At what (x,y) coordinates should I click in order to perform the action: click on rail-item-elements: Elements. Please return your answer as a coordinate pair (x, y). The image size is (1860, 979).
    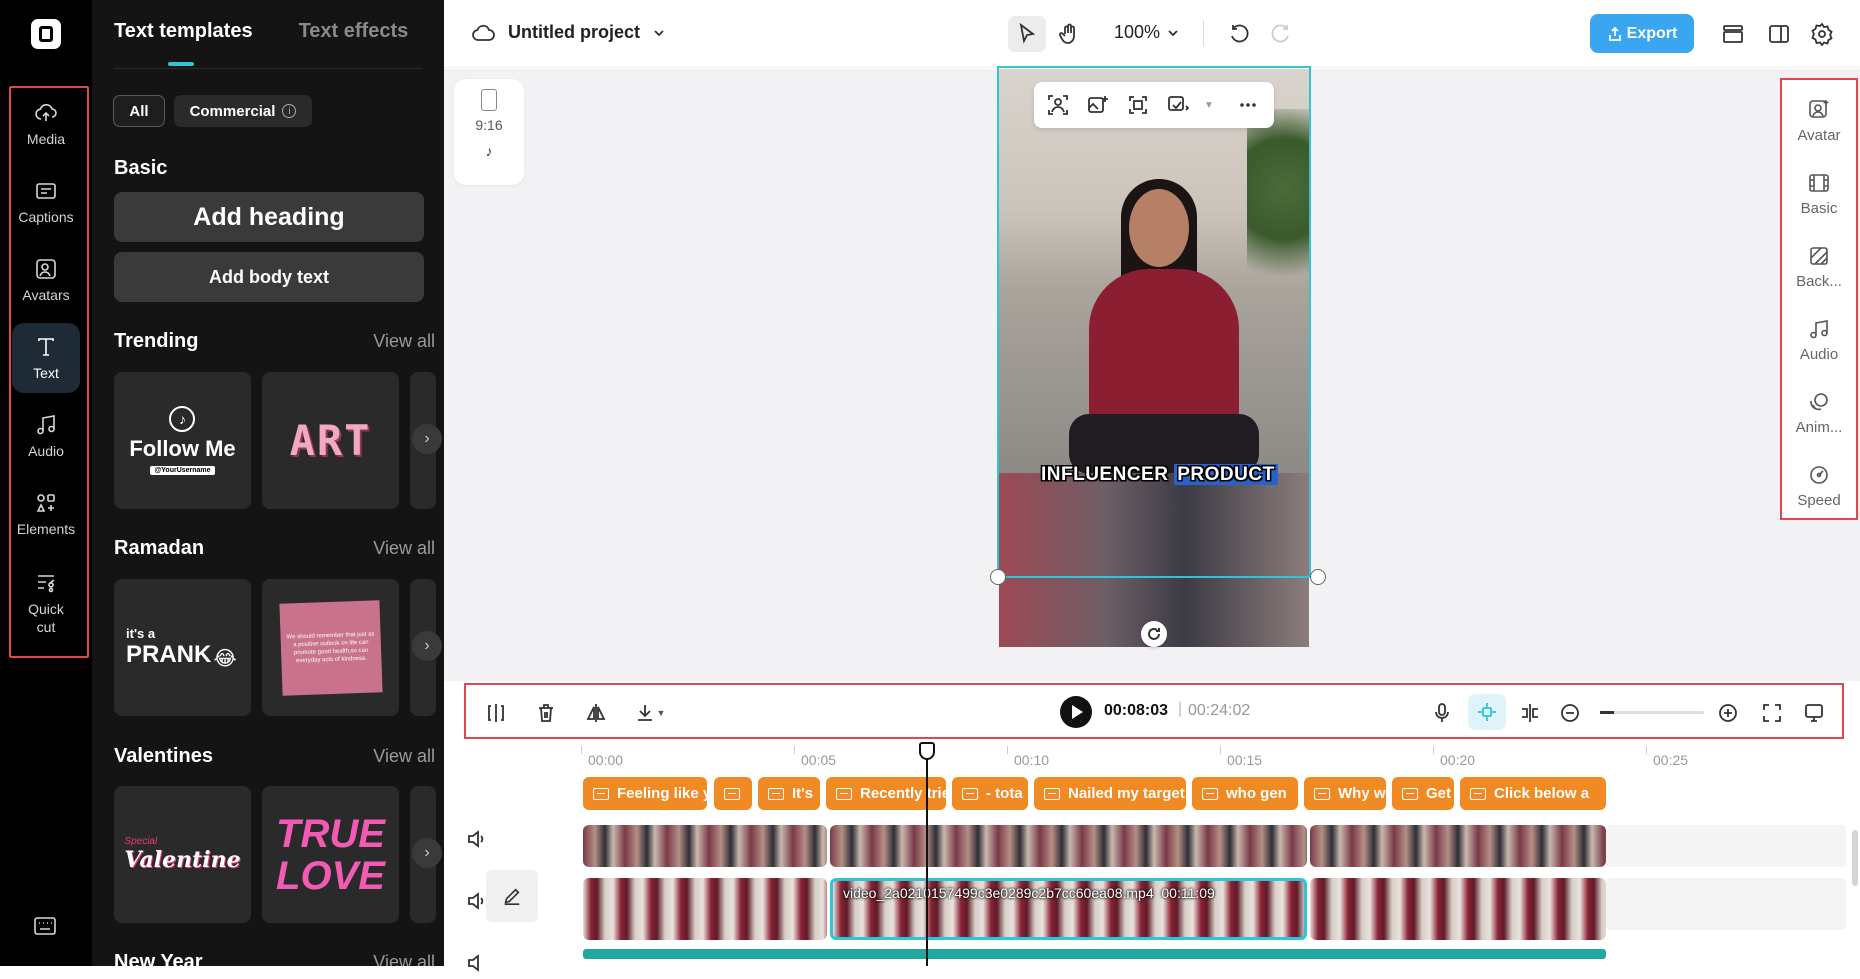
    Looking at the image, I should click on (46, 514).